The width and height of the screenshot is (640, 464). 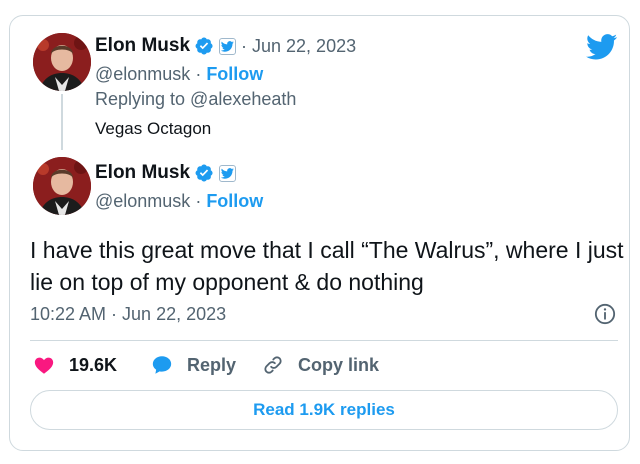 I want to click on copy-link-label: Copy link, so click(x=339, y=364).